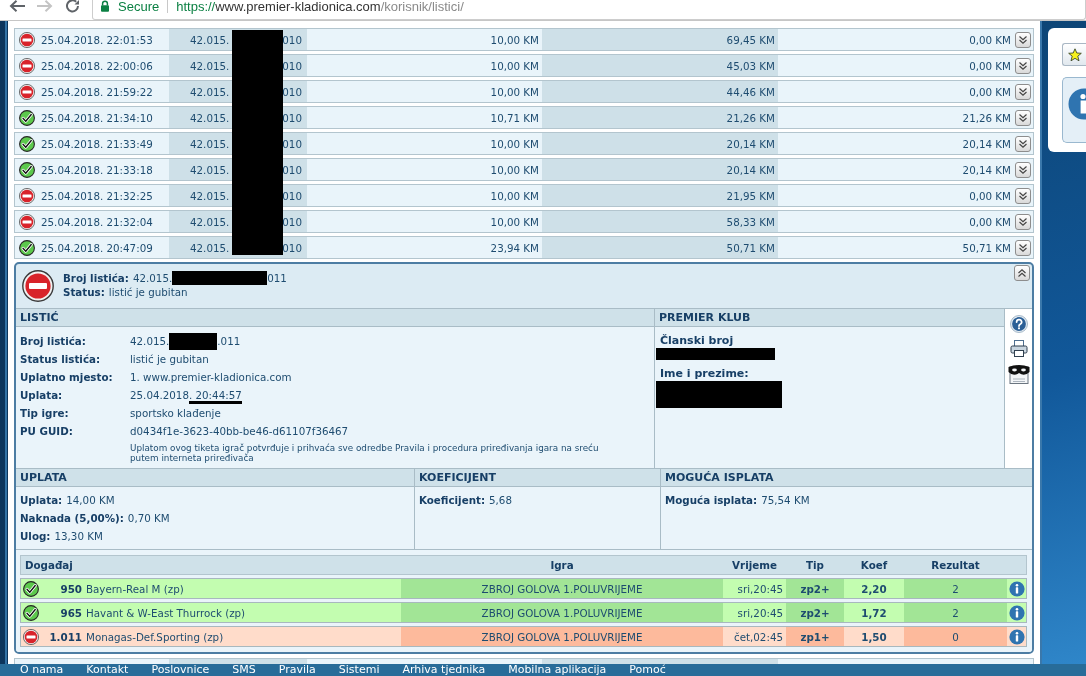  Describe the element at coordinates (660, 221) in the screenshot. I see `amount-cell: 58,33 KM` at that location.